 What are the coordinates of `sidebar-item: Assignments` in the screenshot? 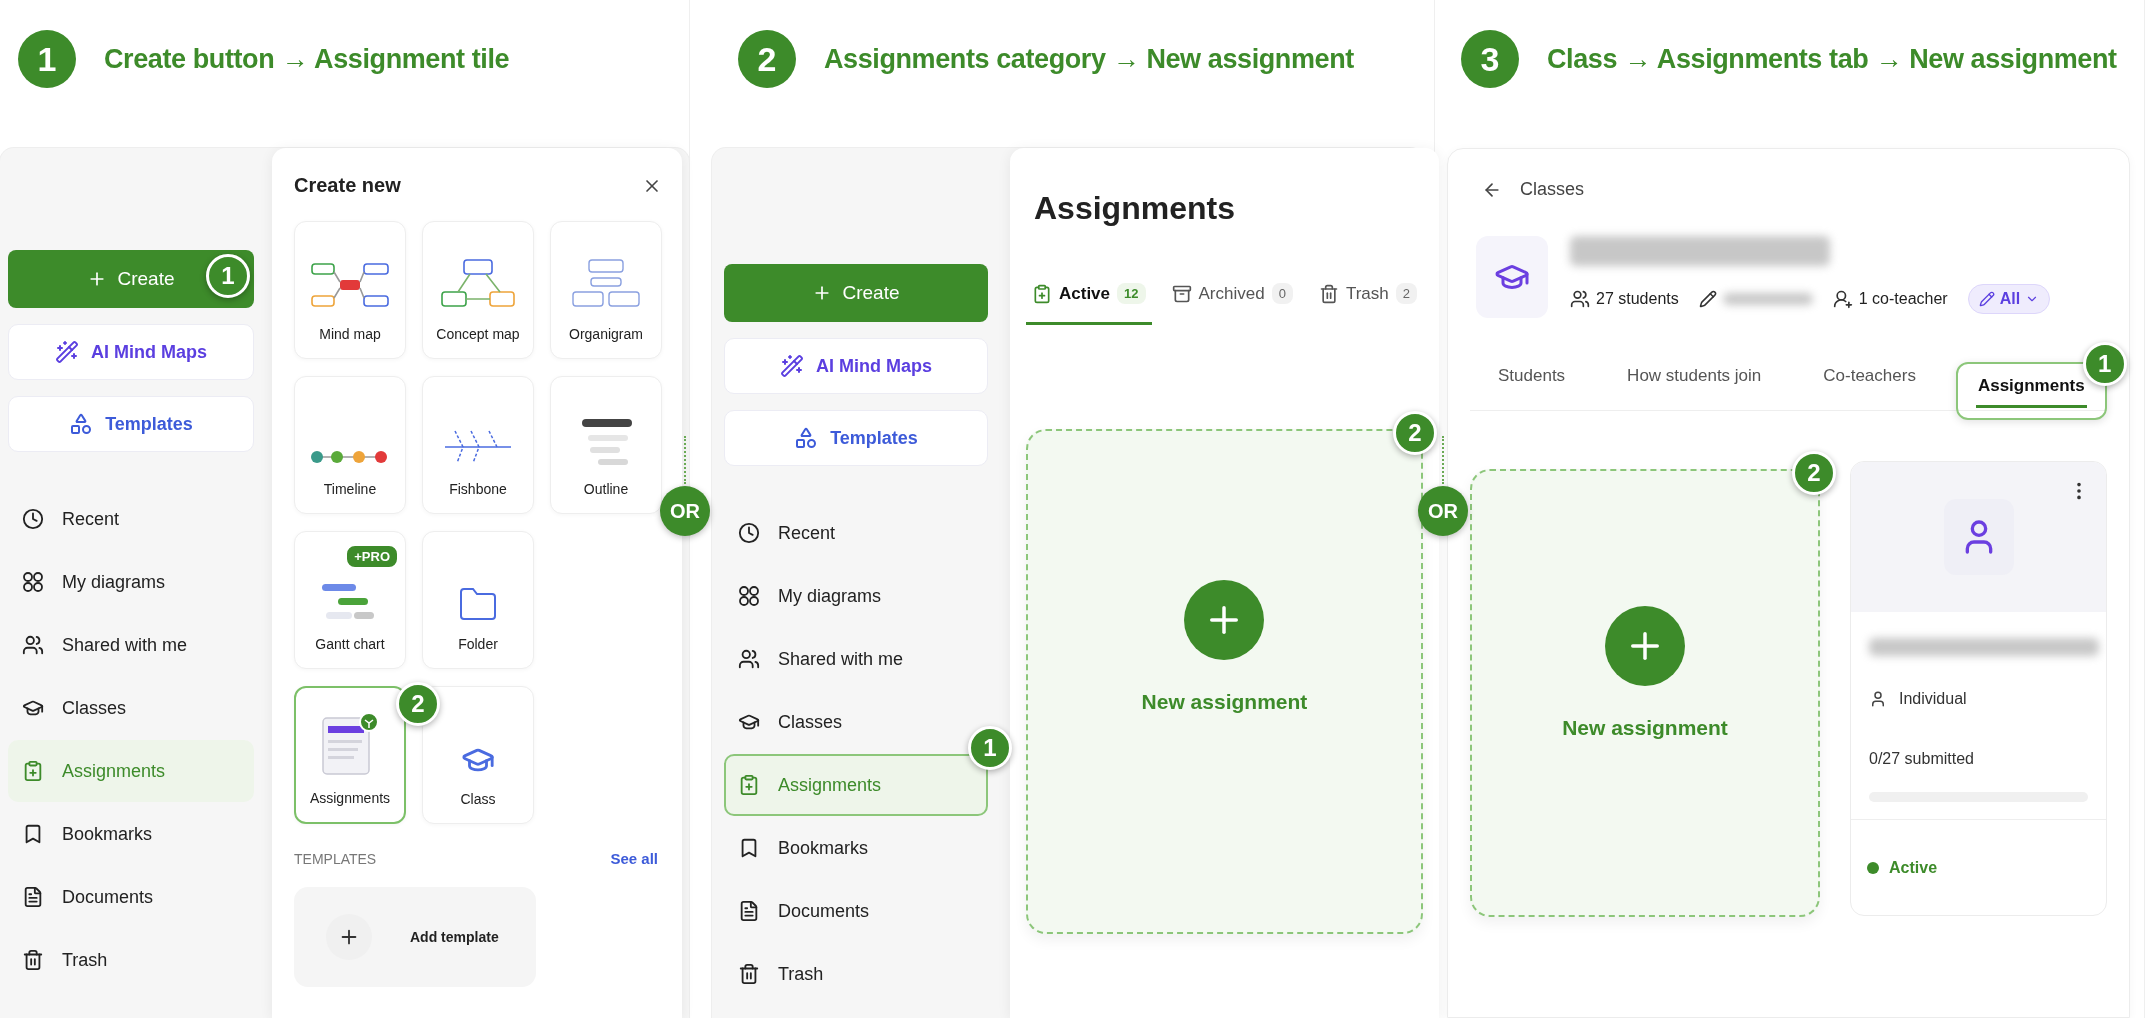 It's located at (131, 771).